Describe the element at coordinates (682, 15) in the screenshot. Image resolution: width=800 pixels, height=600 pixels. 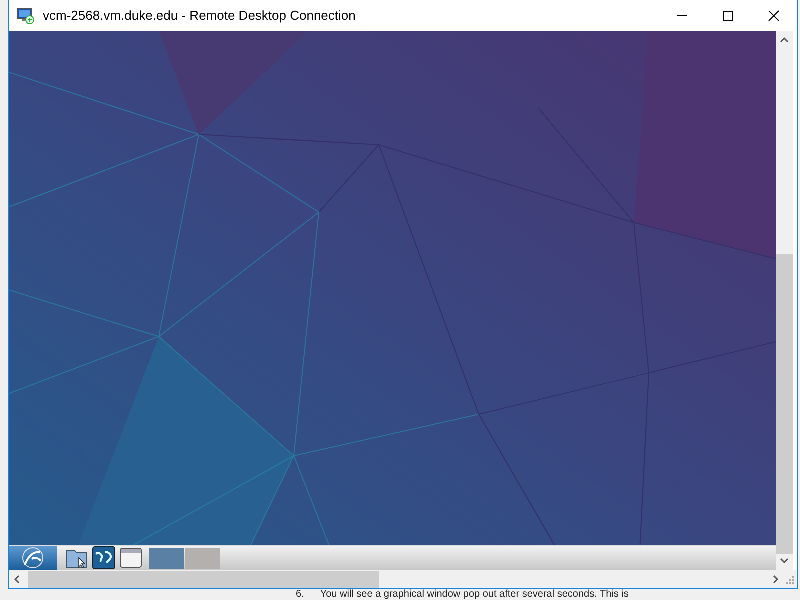
I see `minimize-icon` at that location.